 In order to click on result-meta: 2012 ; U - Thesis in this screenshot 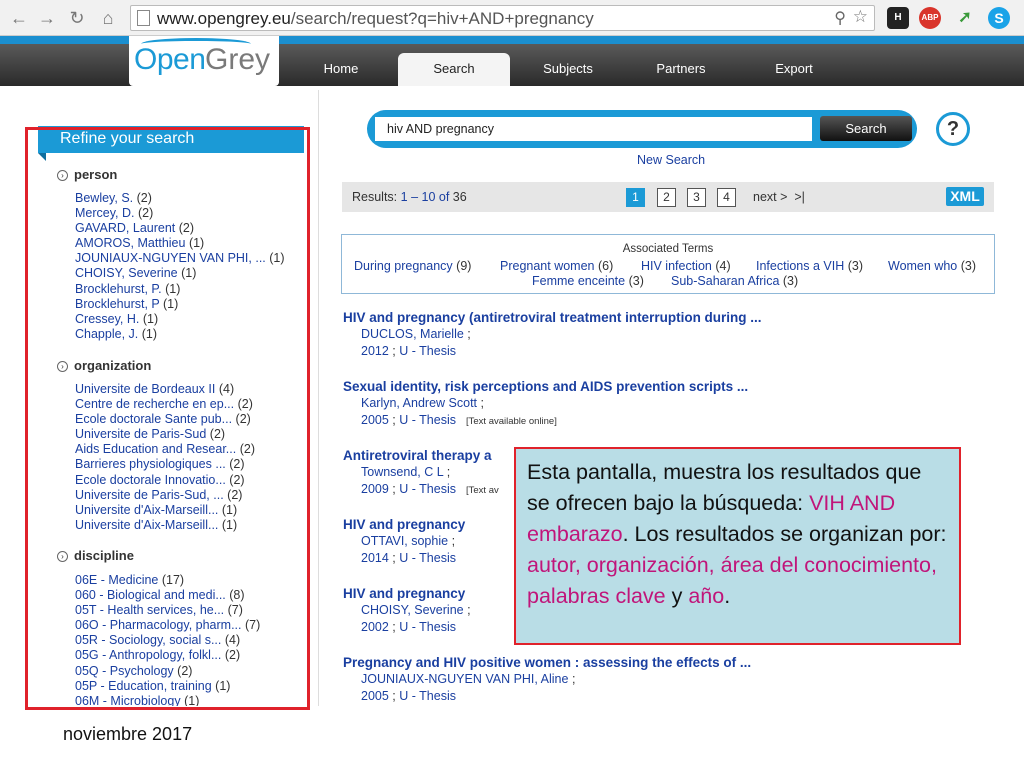, I will do `click(570, 351)`.